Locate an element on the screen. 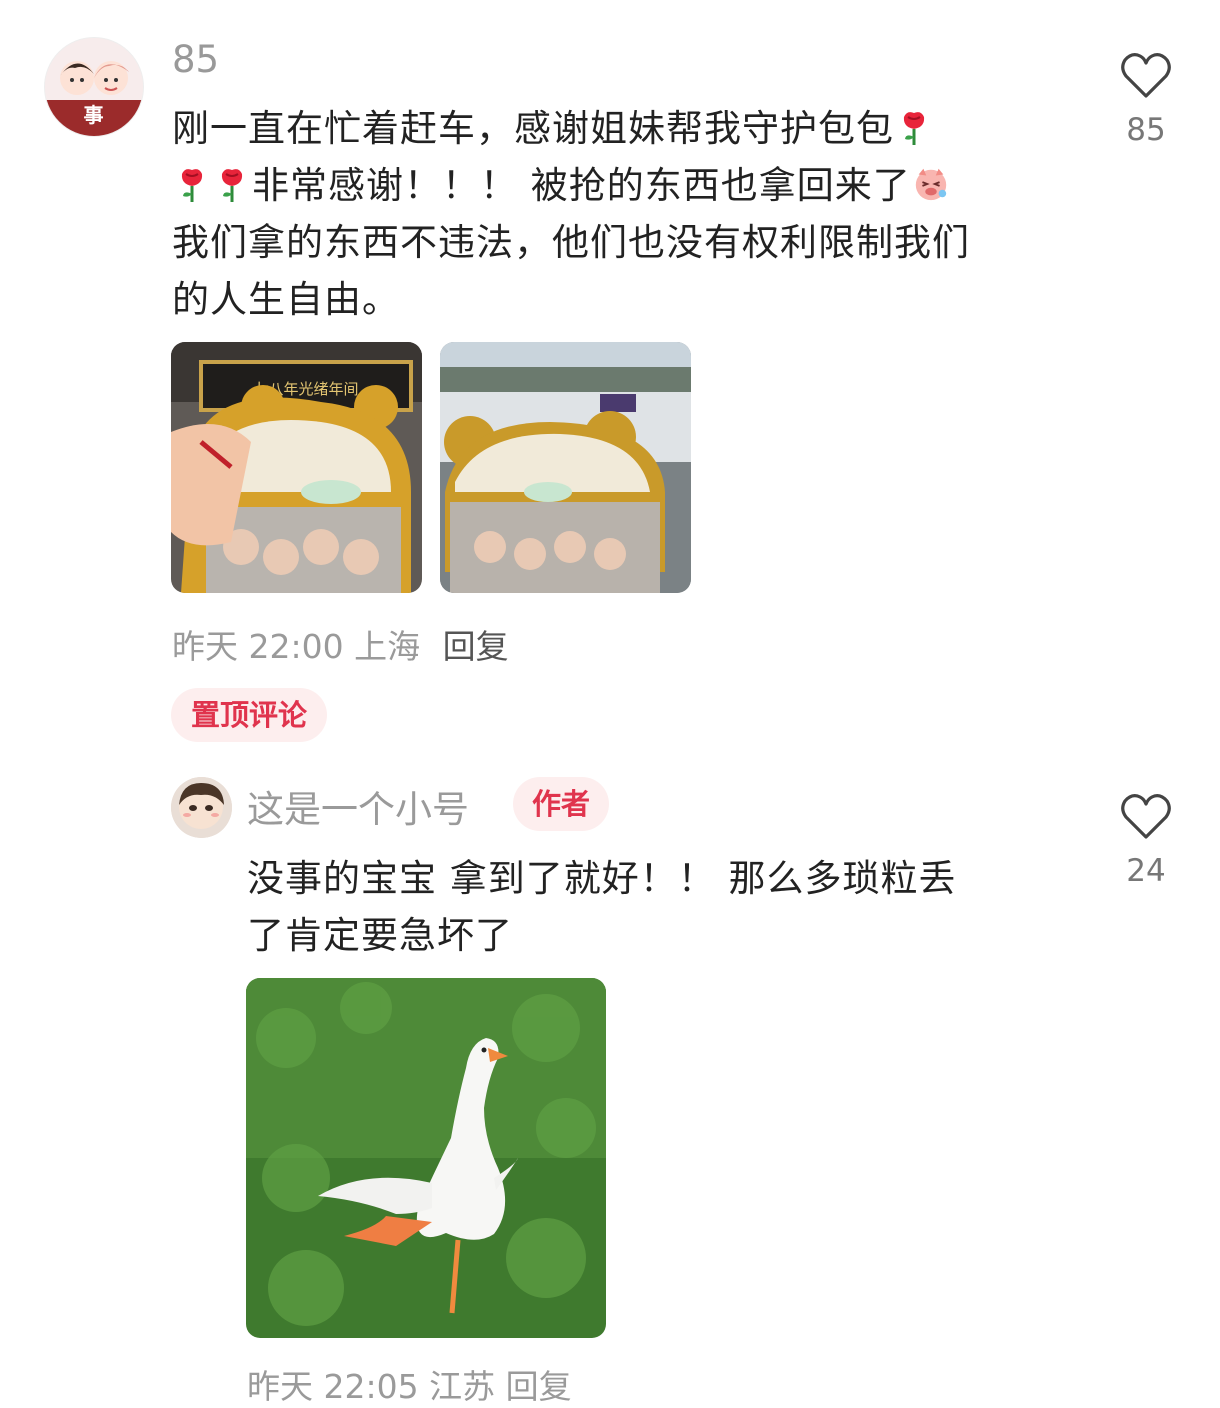  like-button is located at coordinates (1146, 76).